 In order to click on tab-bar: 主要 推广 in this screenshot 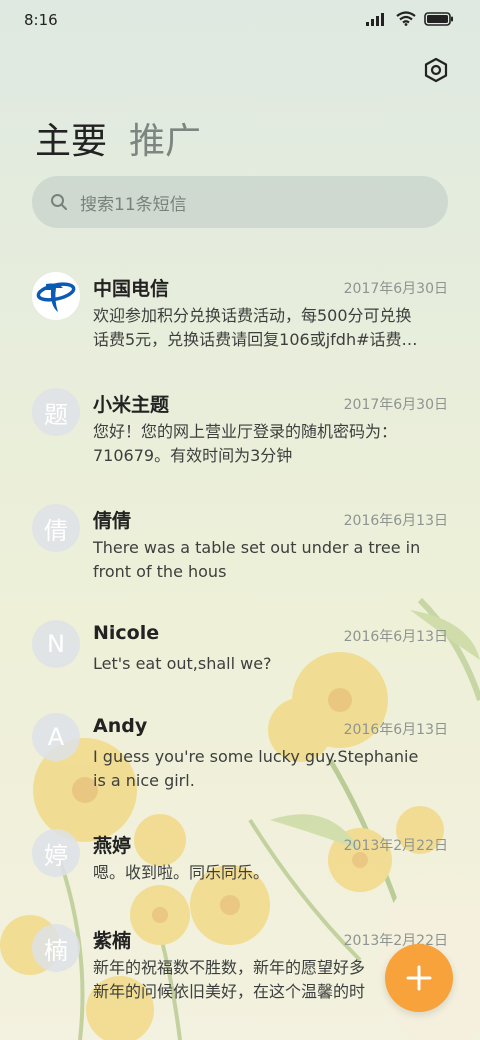, I will do `click(118, 138)`.